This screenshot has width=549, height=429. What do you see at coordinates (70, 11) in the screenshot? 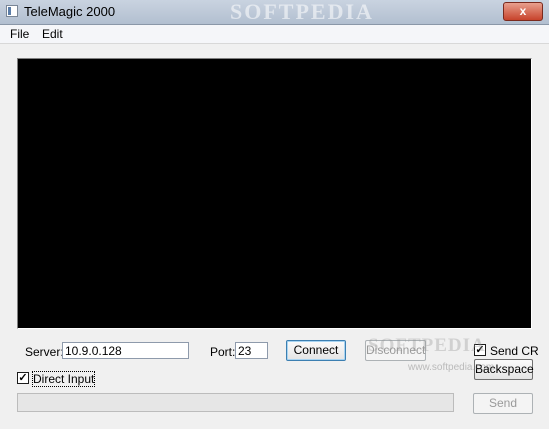
I see `window-title: TeleMagic 2000` at bounding box center [70, 11].